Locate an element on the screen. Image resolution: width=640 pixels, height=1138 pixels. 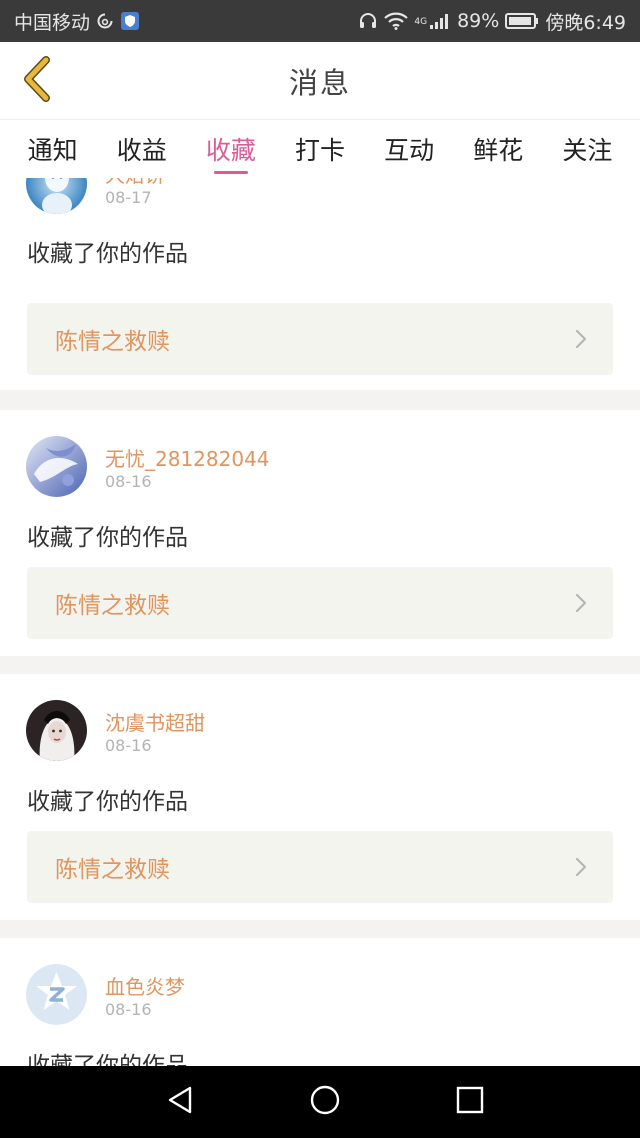
carrier-label: 中国移动 is located at coordinates (52, 22).